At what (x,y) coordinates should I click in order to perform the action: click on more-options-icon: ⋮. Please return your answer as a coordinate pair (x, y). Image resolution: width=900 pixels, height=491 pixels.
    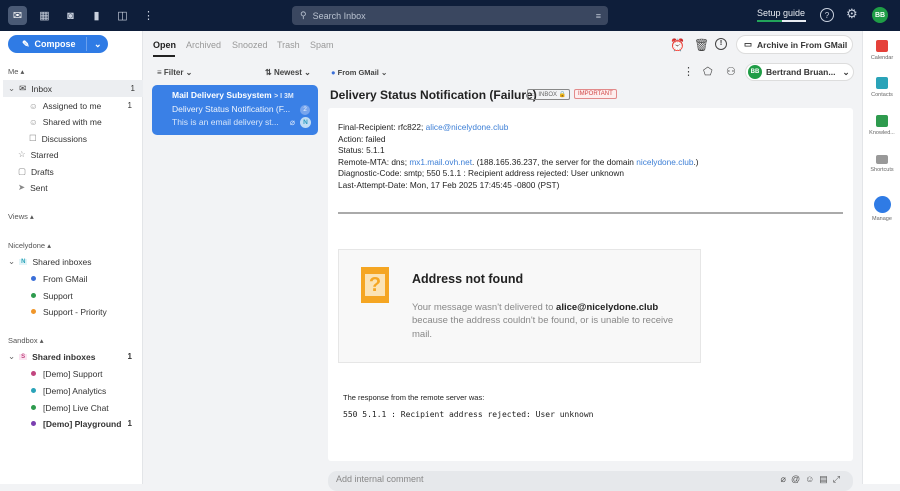
    Looking at the image, I should click on (688, 71).